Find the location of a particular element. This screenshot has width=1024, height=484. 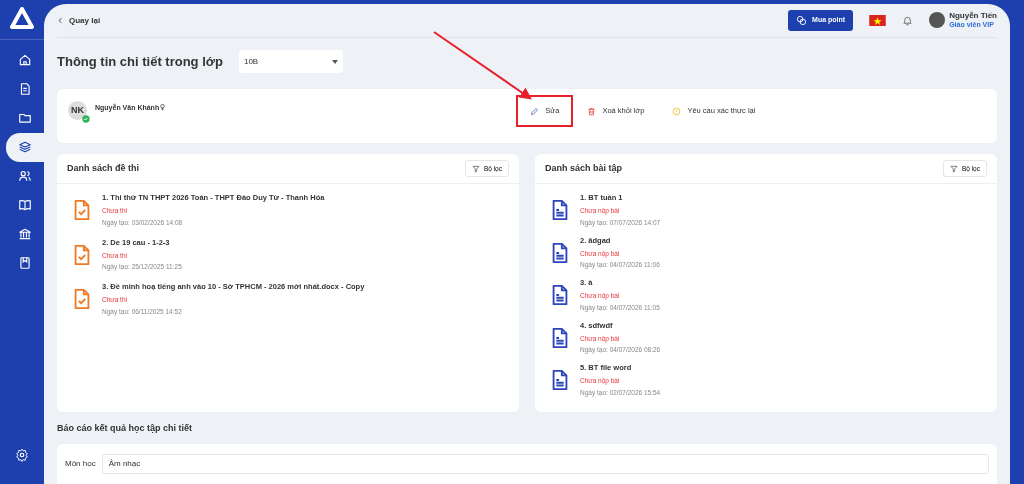

field-label: Môn học is located at coordinates (80, 463).